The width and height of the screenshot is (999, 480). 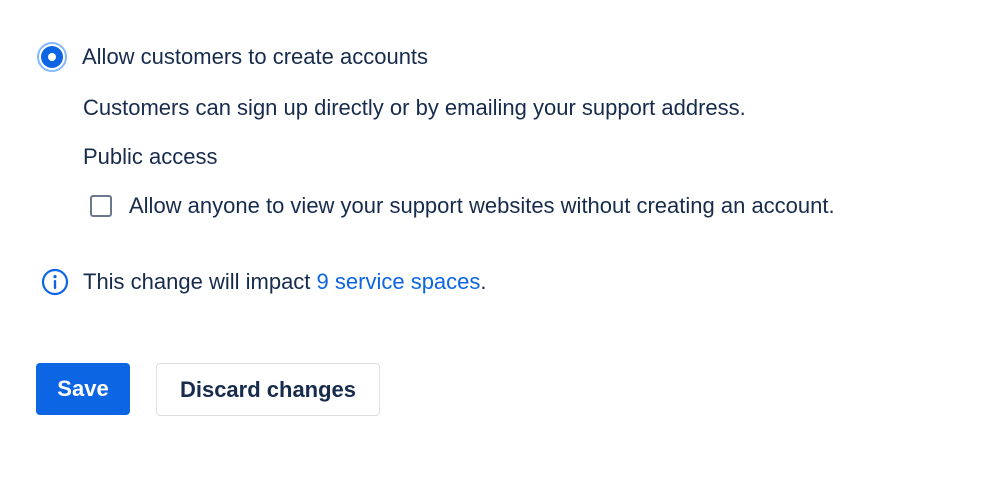 I want to click on public-access-heading: Public access, so click(x=150, y=156).